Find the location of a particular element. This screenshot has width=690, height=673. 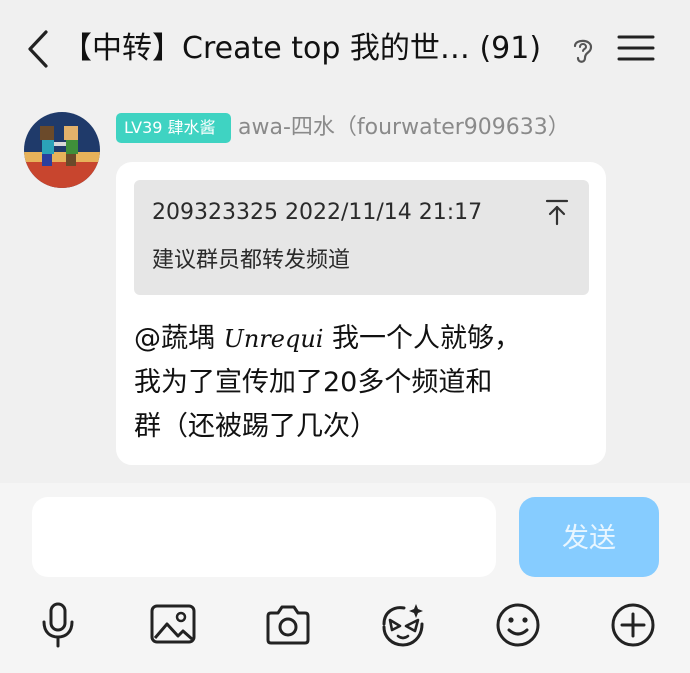

microphone-icon is located at coordinates (58, 625).